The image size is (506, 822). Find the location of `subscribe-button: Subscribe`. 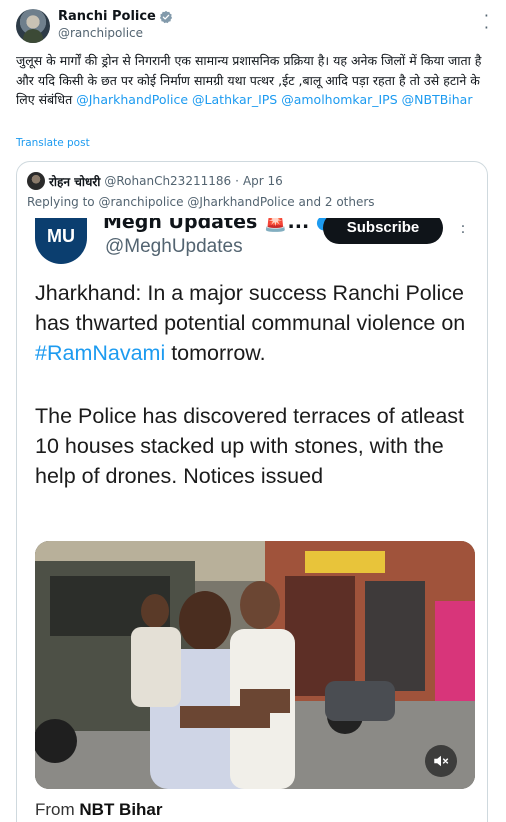

subscribe-button: Subscribe is located at coordinates (383, 231).